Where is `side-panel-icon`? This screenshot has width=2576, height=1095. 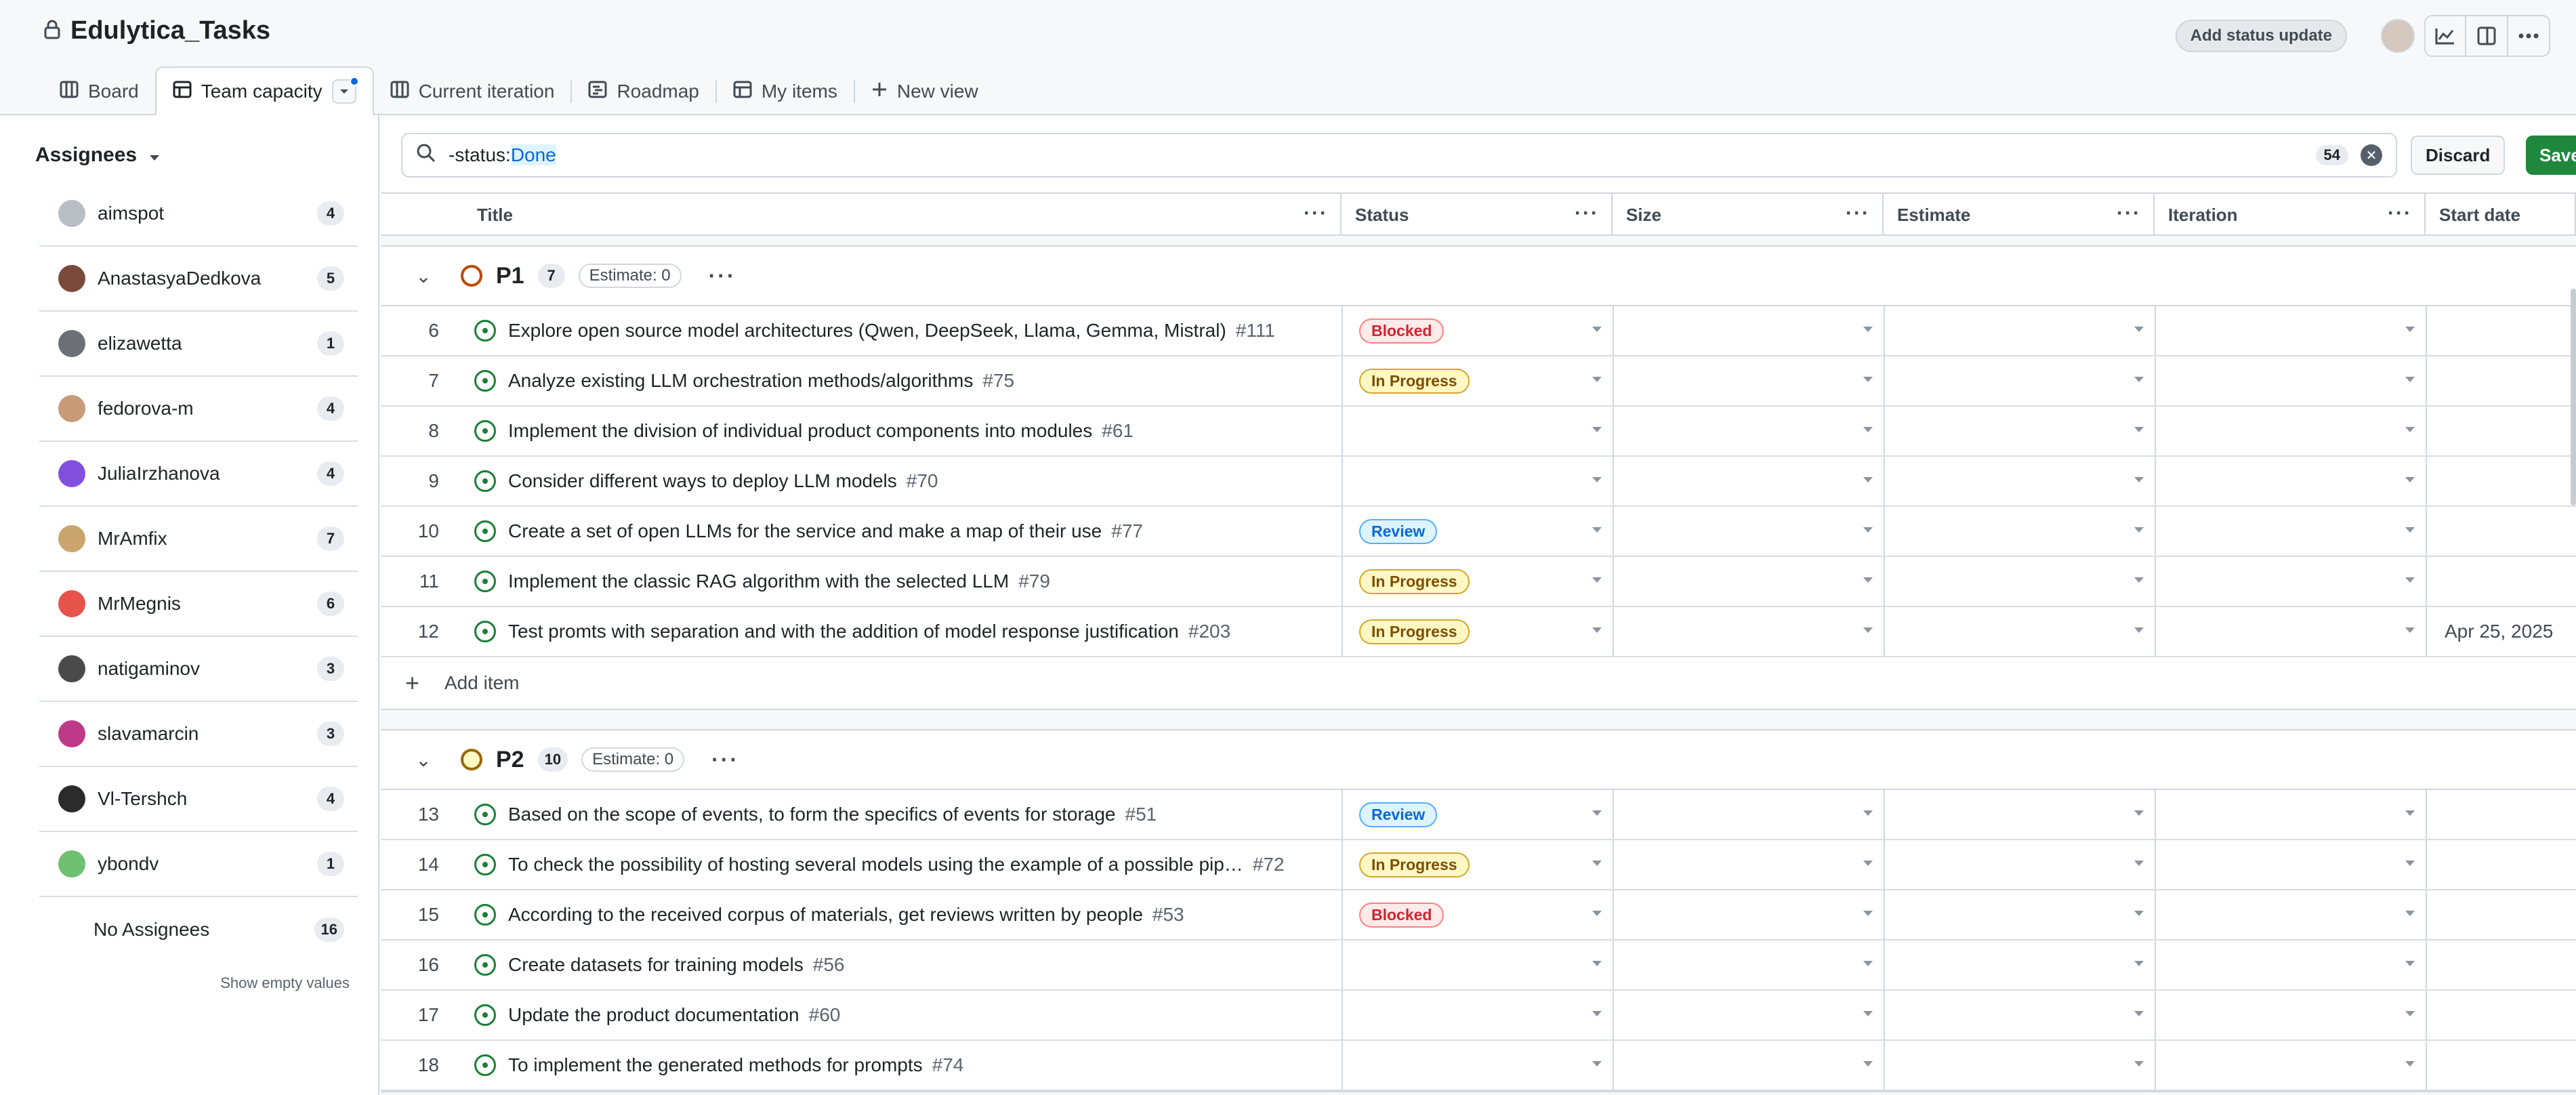 side-panel-icon is located at coordinates (2487, 36).